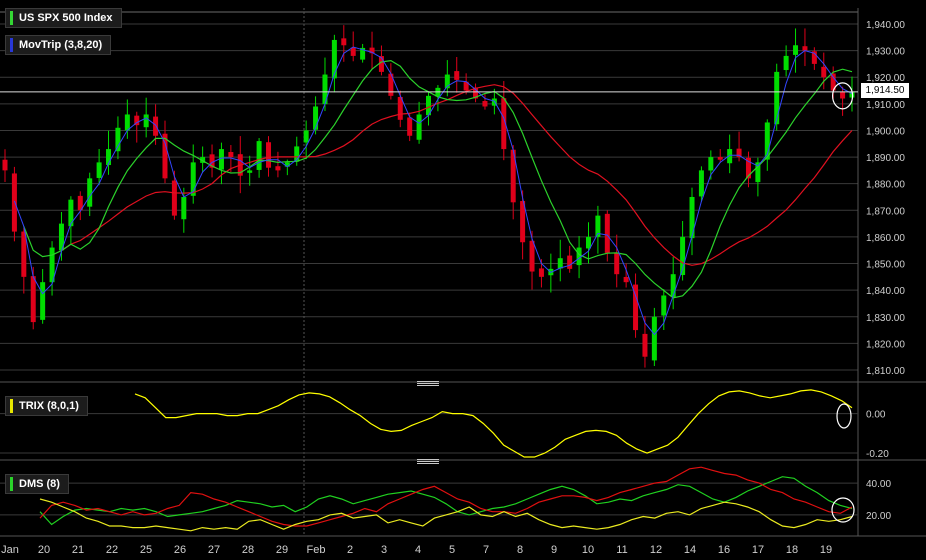  Describe the element at coordinates (792, 550) in the screenshot. I see `x-tick-label: 18` at that location.